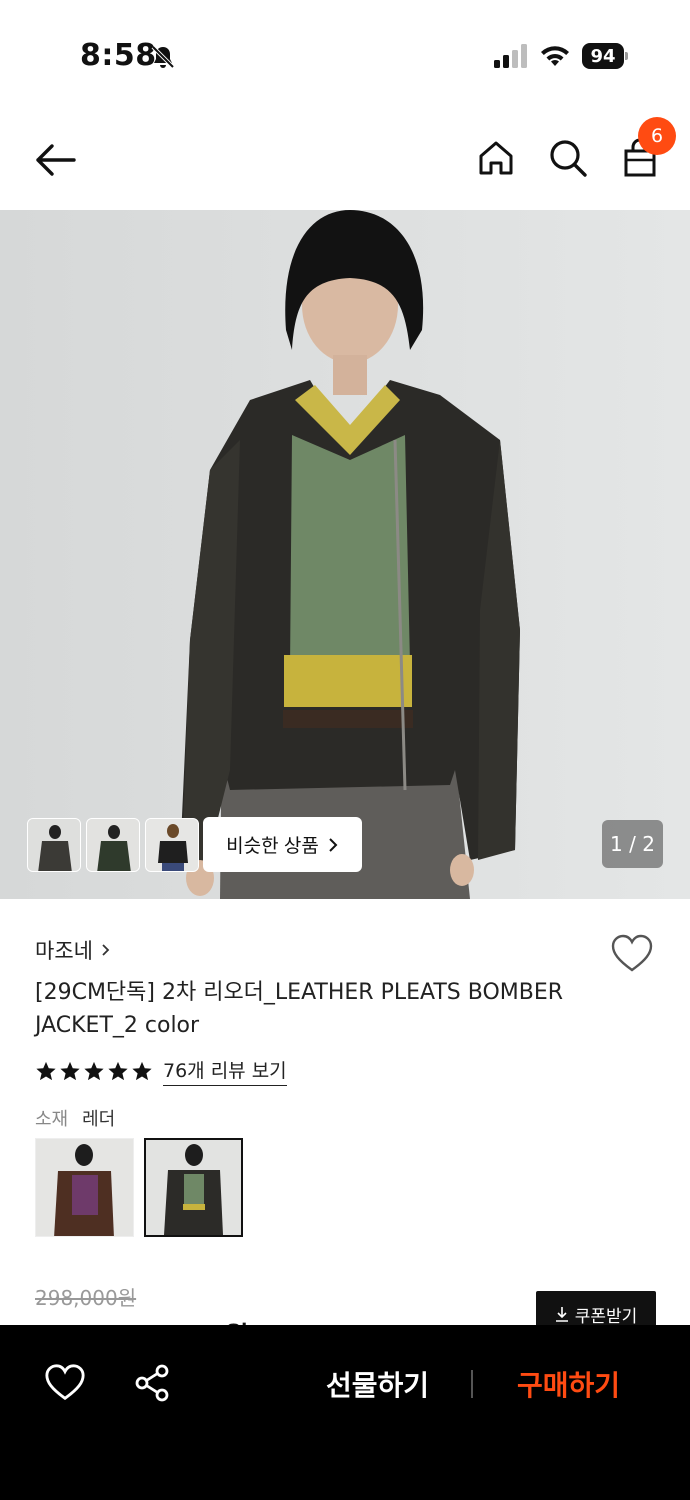  What do you see at coordinates (345, 160) in the screenshot?
I see `top-nav` at bounding box center [345, 160].